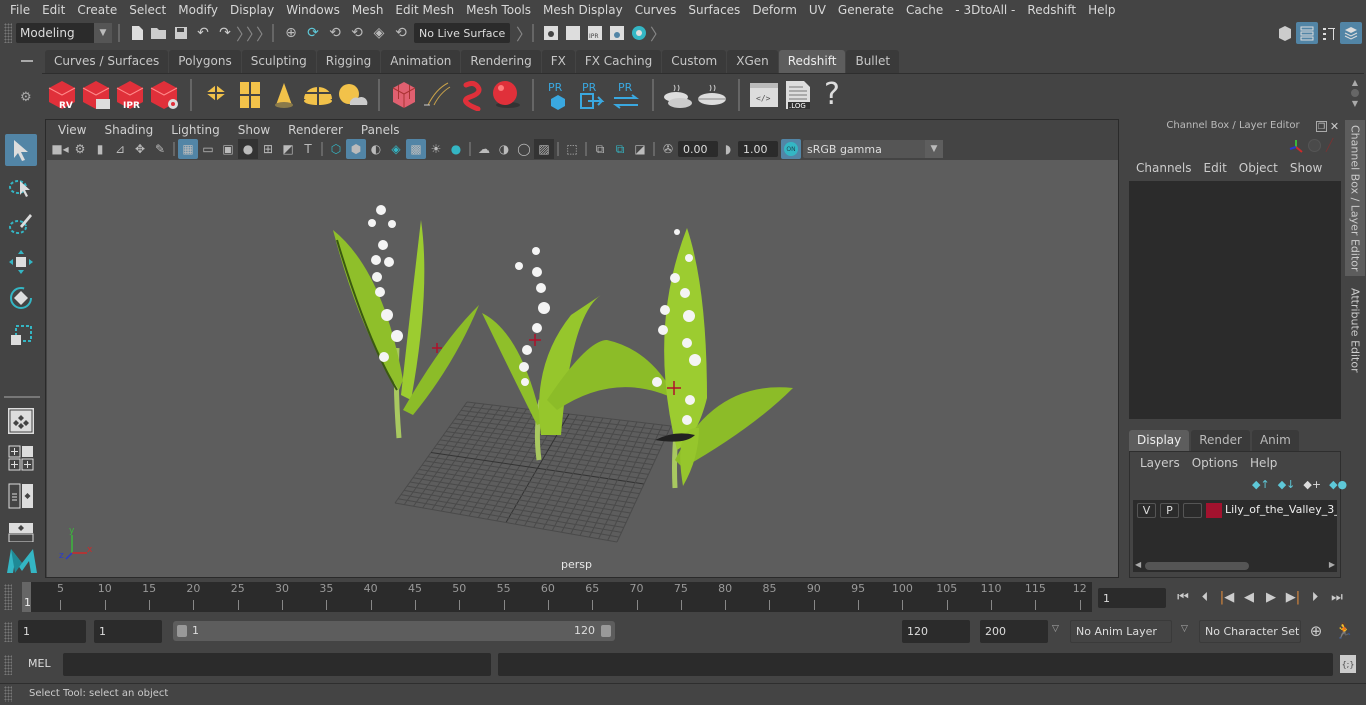  Describe the element at coordinates (558, 95) in the screenshot. I see `redshift-proxy-export-icon: PR` at that location.